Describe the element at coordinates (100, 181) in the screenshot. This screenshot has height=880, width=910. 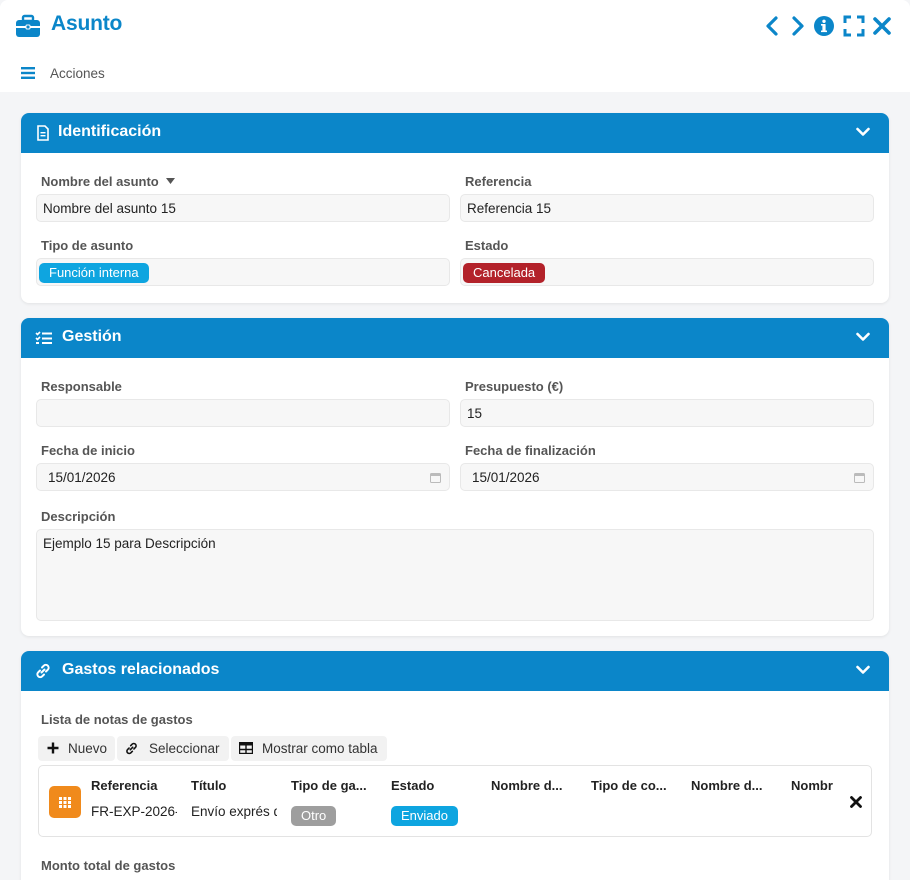
I see `nombre-asunto-label: Nombre del asunto` at that location.